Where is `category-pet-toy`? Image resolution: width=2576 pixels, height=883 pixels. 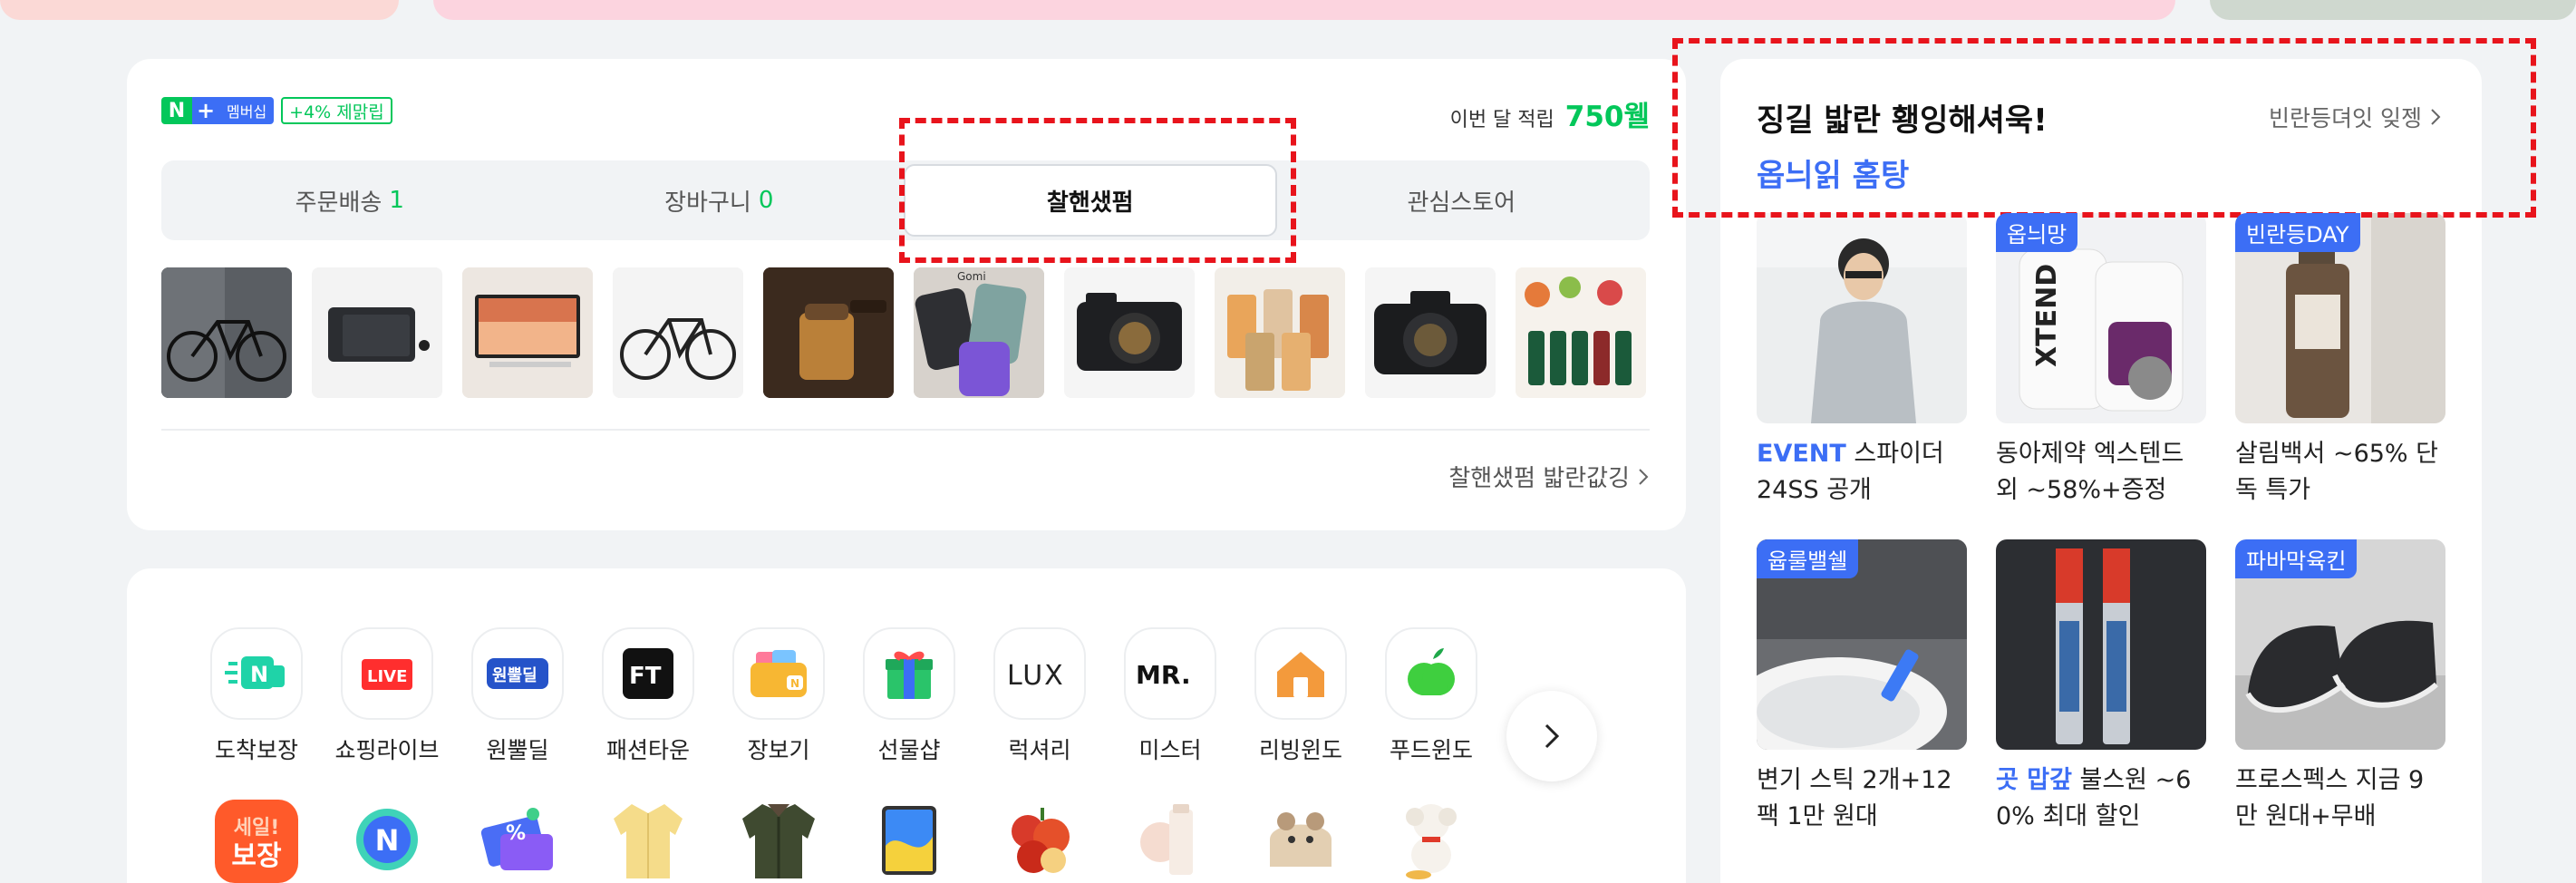 category-pet-toy is located at coordinates (1300, 838).